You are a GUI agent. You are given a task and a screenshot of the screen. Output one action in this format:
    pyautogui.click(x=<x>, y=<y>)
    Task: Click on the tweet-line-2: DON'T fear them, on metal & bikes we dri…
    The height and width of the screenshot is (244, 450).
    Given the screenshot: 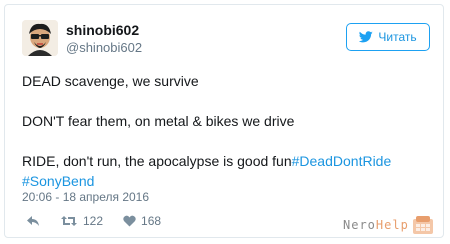 What is the action you would take?
    pyautogui.click(x=158, y=121)
    